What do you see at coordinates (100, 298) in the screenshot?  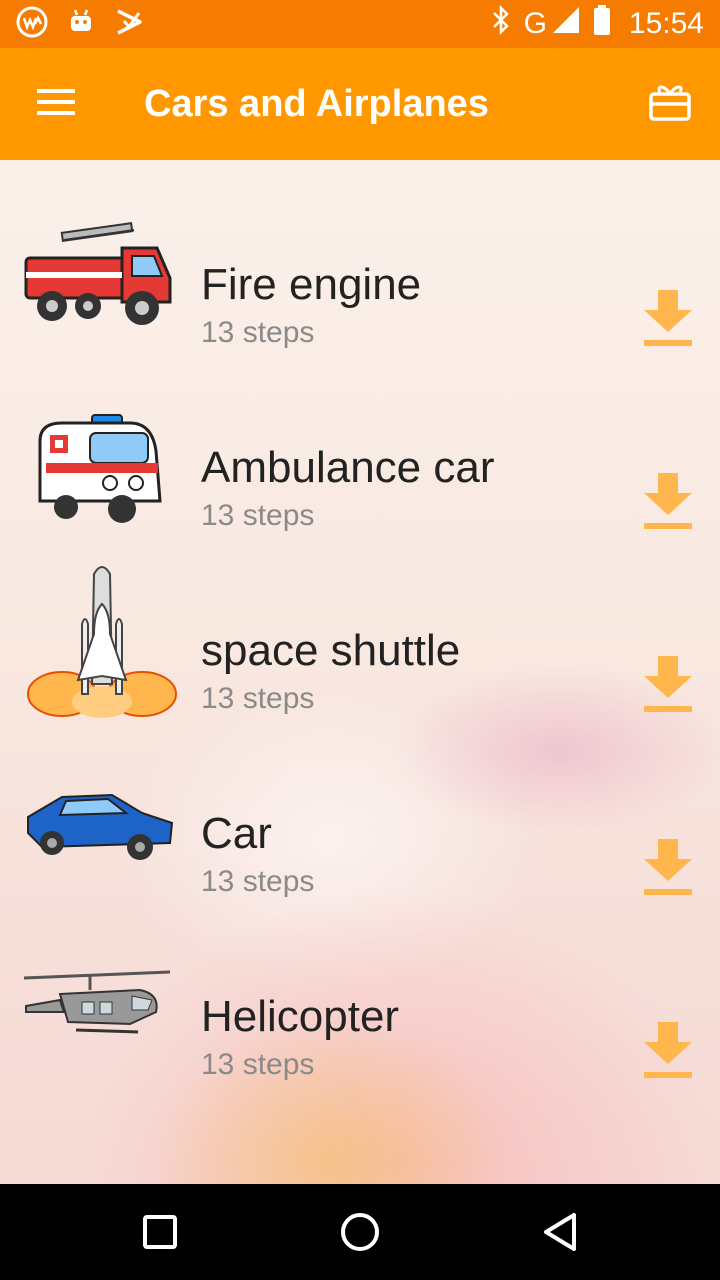 I see `fire-engine-image` at bounding box center [100, 298].